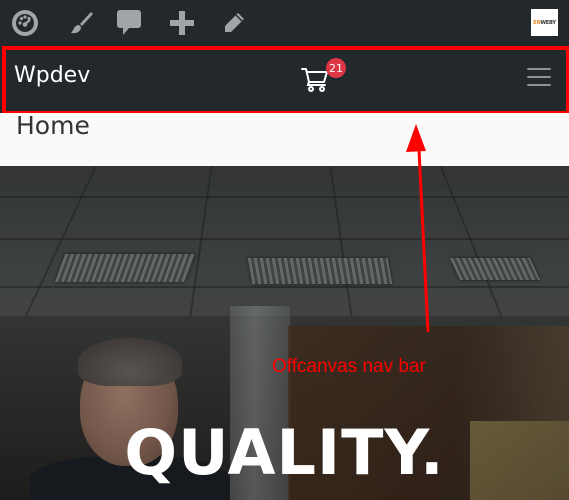  What do you see at coordinates (349, 366) in the screenshot?
I see `annotation-label: Offcanvas nav bar` at bounding box center [349, 366].